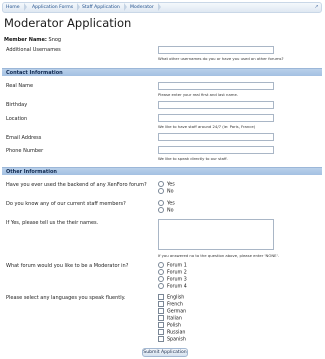 Image resolution: width=325 pixels, height=359 pixels. I want to click on forum-option-2: Forum 2, so click(172, 272).